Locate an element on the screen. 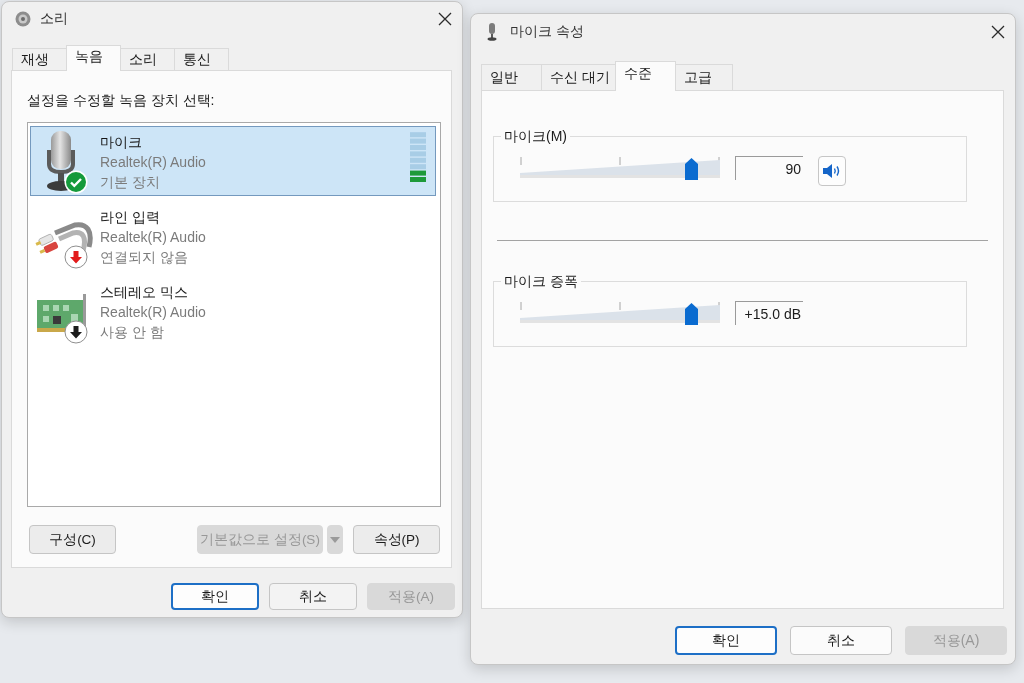 The height and width of the screenshot is (683, 1024). device-status: 기본 장치 is located at coordinates (130, 182).